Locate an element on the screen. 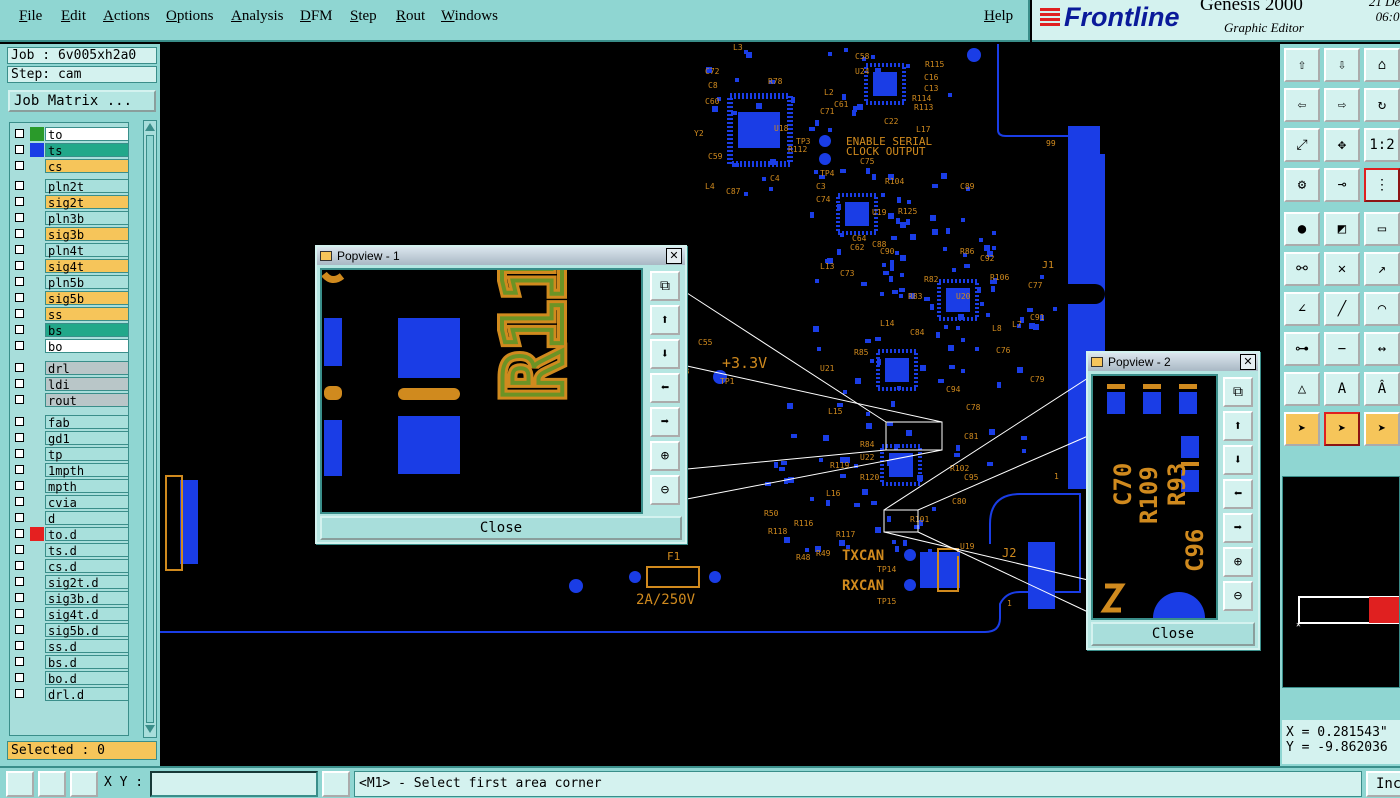  layer-row-sig4t-d: sig4t.d is located at coordinates (70, 614).